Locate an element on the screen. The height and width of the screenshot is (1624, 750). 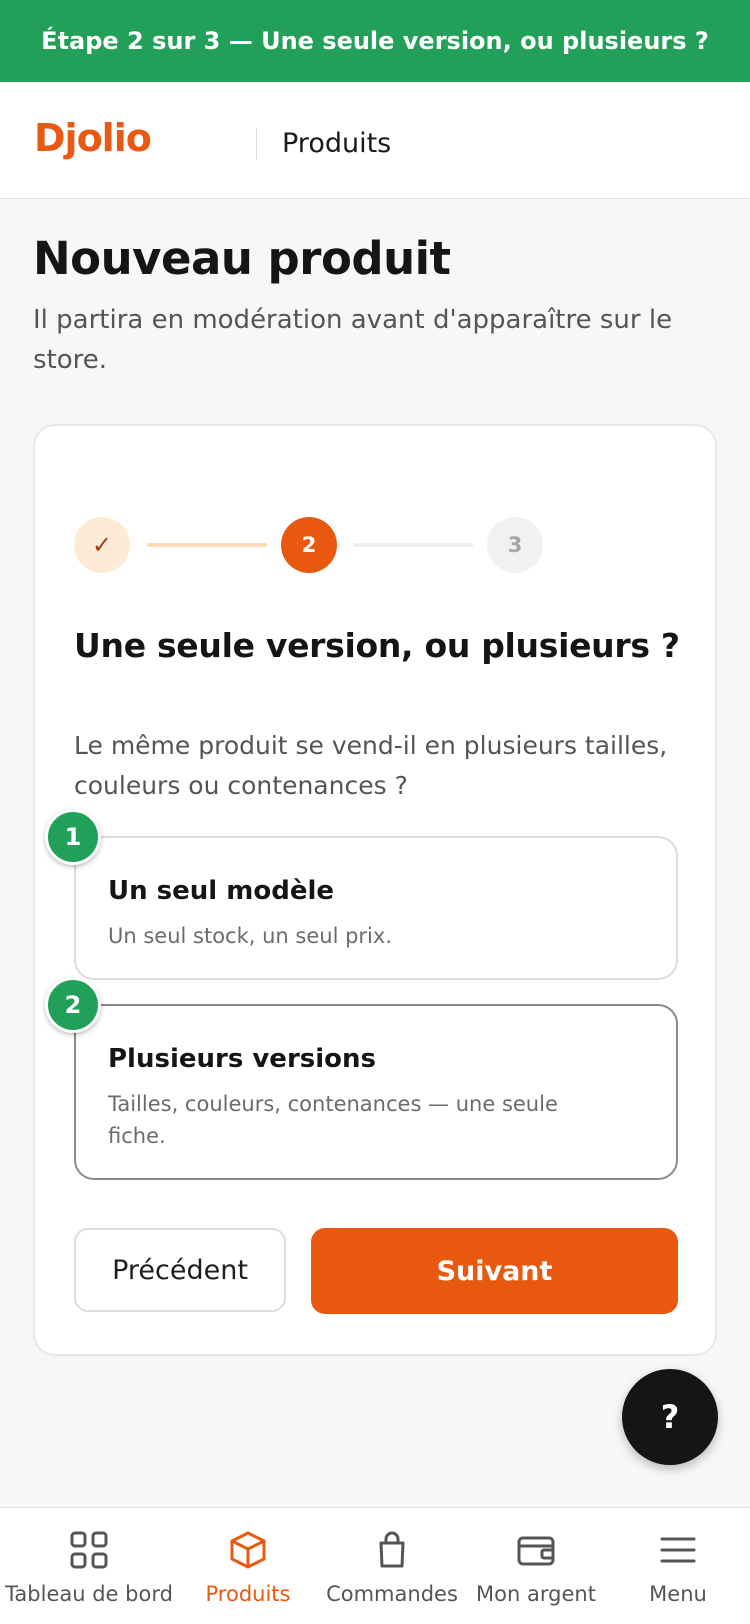
app-header: Djolio Produits is located at coordinates (375, 140).